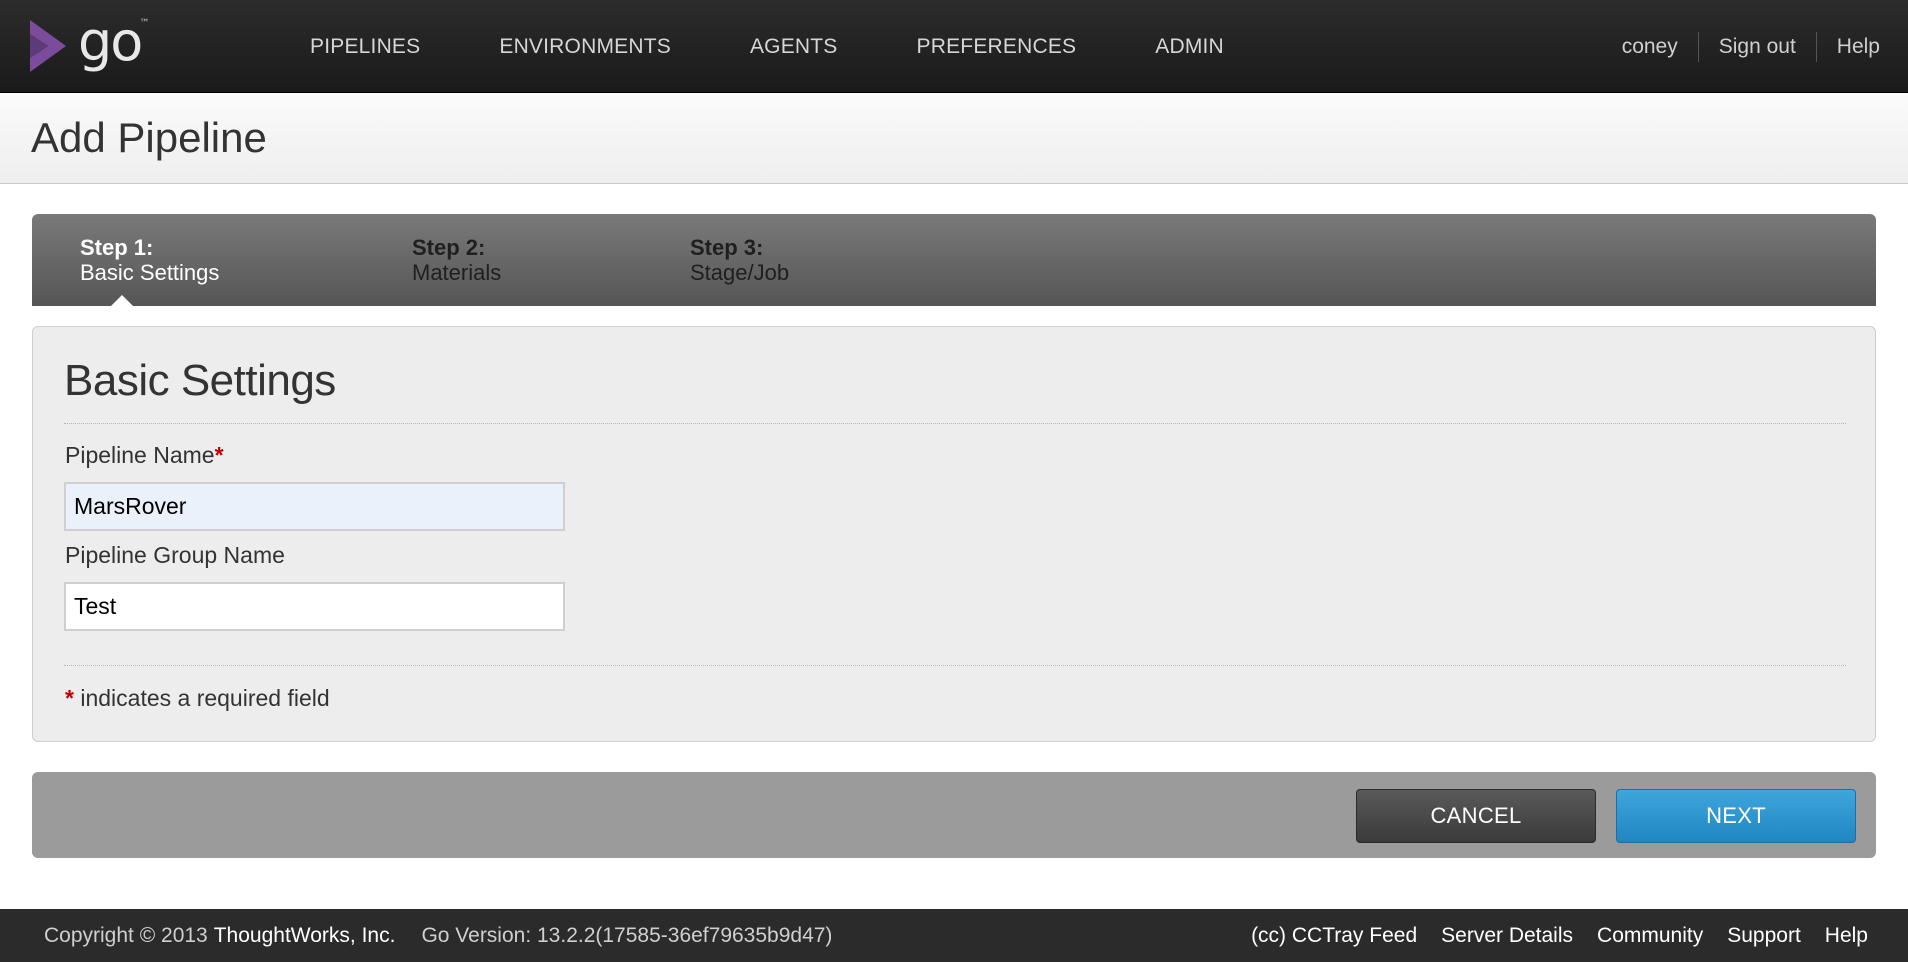 This screenshot has height=962, width=1908. I want to click on user-nav: coney Sign out Help, so click(1741, 46).